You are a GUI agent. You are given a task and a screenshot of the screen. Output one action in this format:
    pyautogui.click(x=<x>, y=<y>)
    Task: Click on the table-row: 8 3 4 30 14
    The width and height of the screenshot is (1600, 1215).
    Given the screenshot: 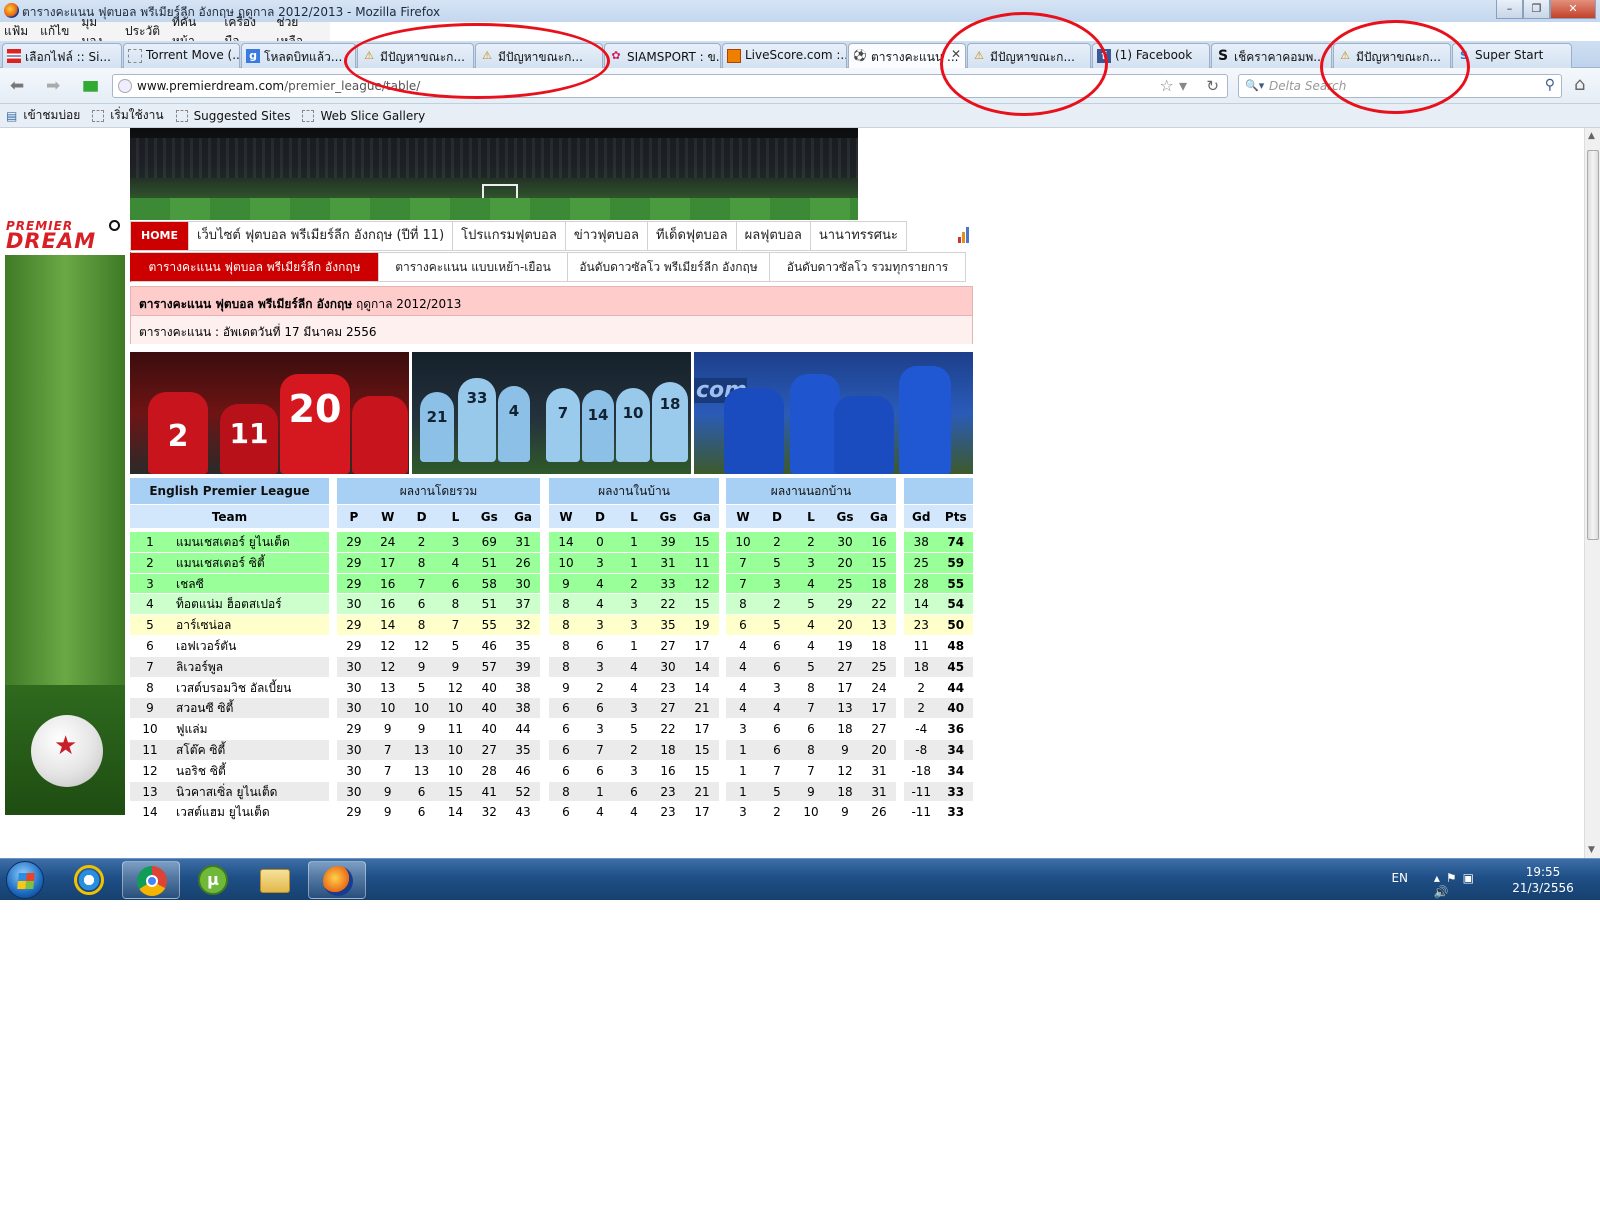 What is the action you would take?
    pyautogui.click(x=634, y=667)
    